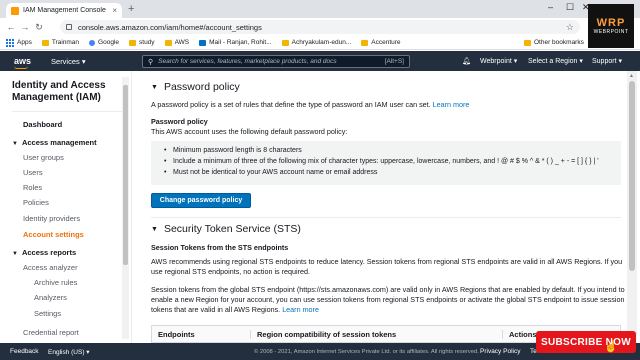  I want to click on sidebar-item-policies: Policies, so click(36, 202).